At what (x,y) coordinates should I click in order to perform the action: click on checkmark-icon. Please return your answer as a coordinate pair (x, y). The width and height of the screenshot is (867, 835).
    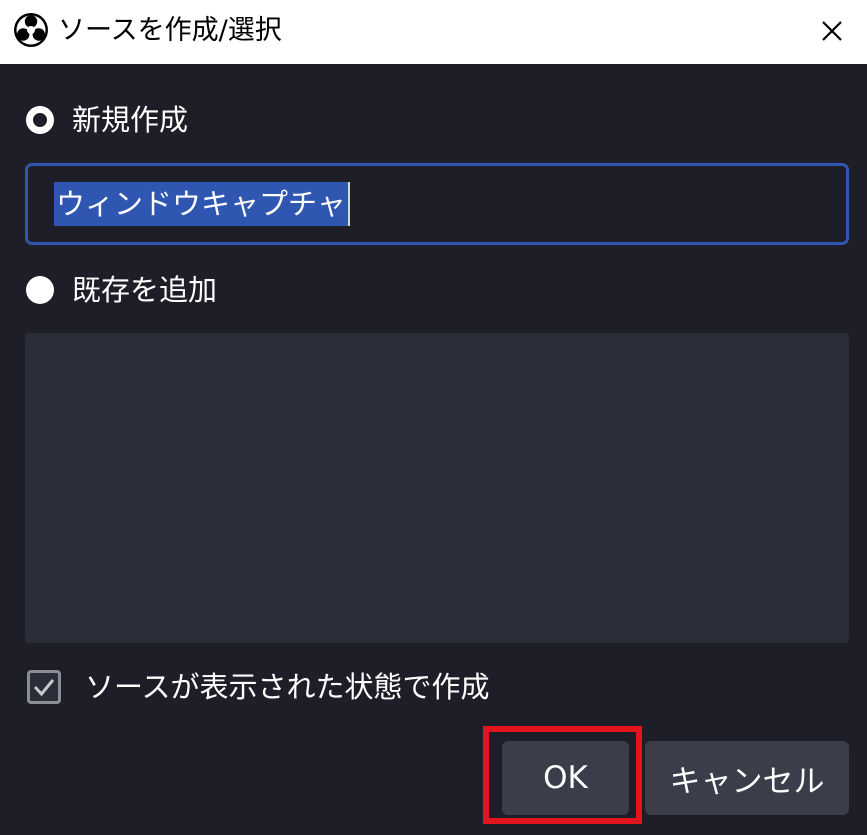
    Looking at the image, I should click on (44, 688).